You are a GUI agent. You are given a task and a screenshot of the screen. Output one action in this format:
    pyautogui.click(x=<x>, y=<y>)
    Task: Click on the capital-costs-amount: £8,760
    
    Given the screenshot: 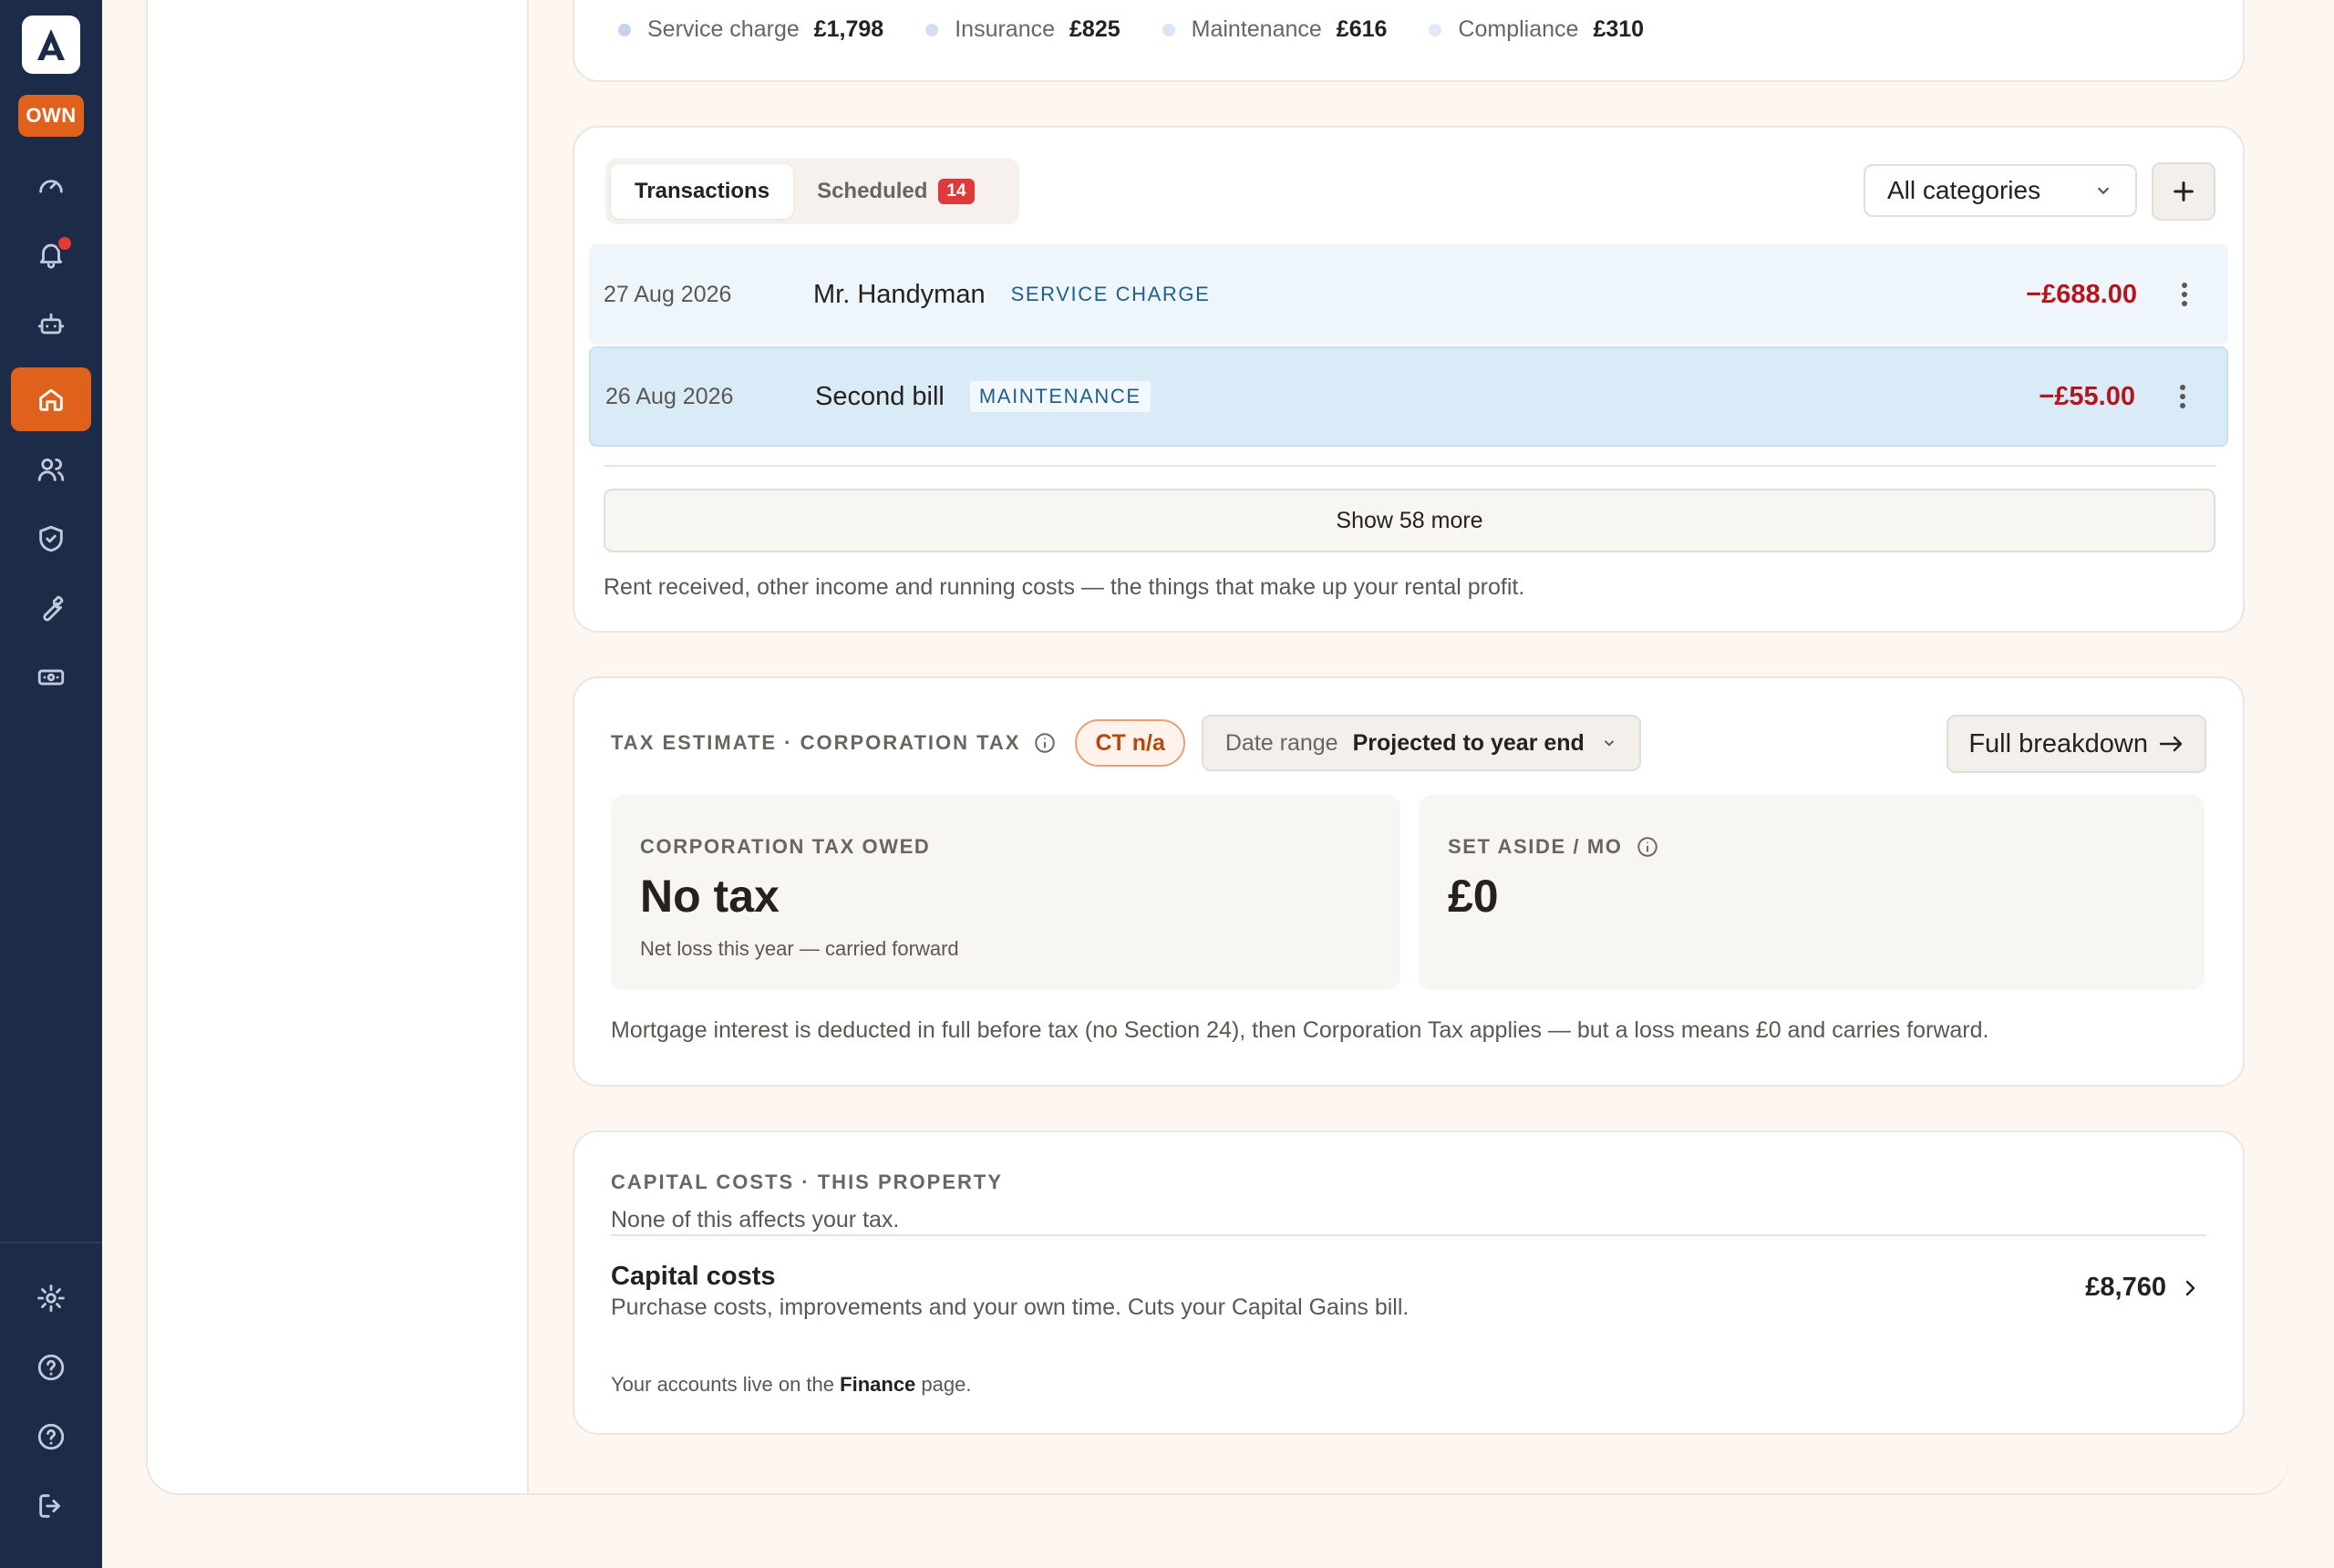 What is the action you would take?
    pyautogui.click(x=2126, y=1287)
    